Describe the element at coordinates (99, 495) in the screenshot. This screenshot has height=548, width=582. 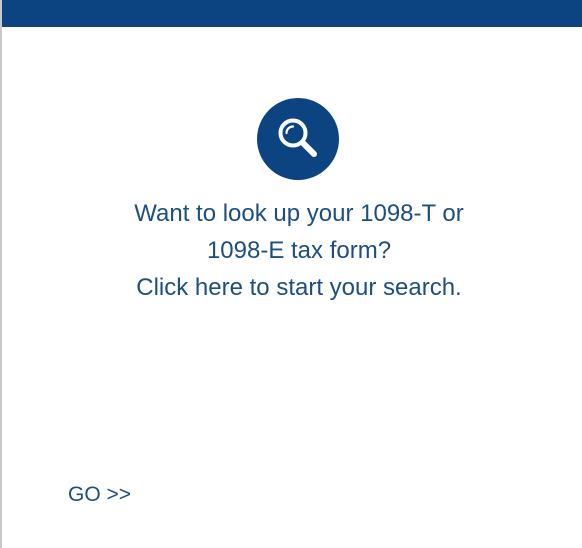
I see `go-link: GO >>` at that location.